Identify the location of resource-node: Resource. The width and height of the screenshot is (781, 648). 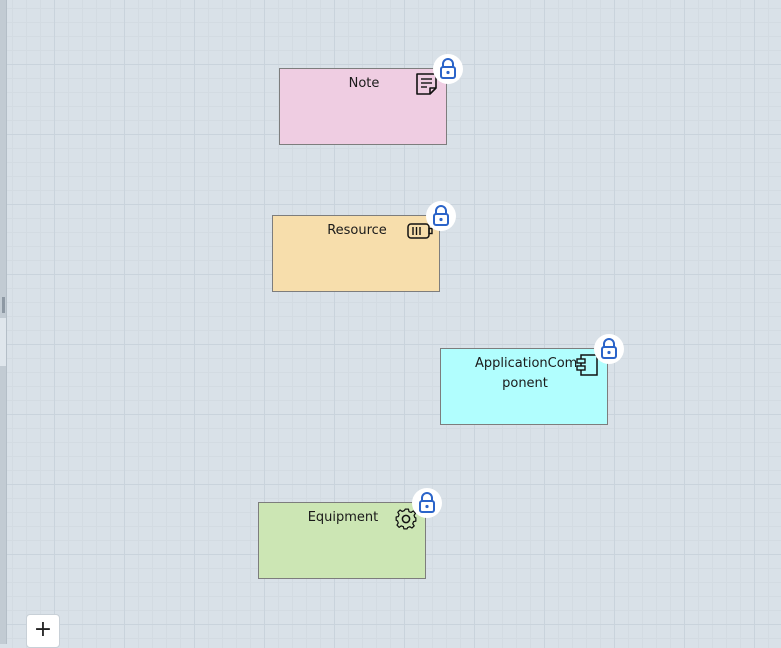
(356, 253).